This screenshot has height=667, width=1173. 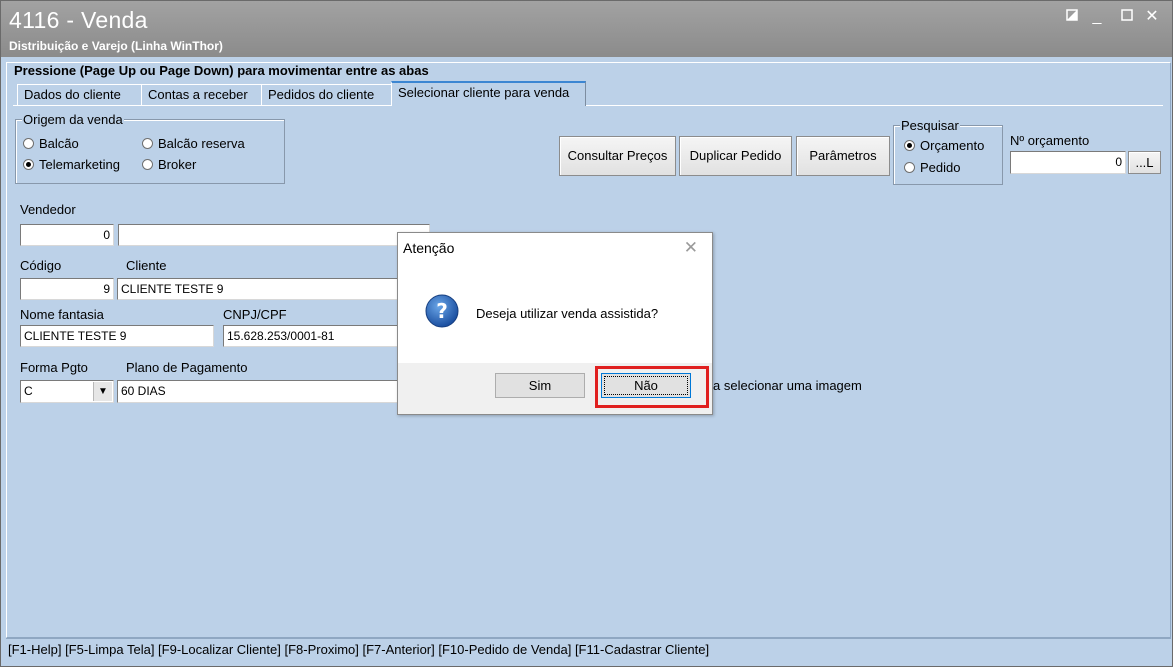 I want to click on chevron-down-icon: ▼, so click(x=102, y=391).